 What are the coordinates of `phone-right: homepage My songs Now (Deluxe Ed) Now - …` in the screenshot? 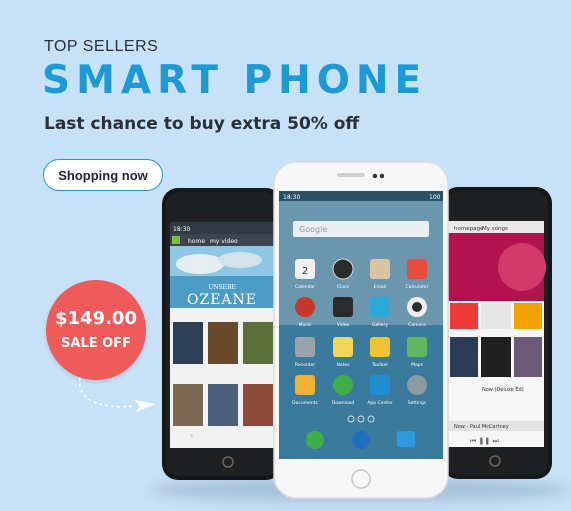 It's located at (497, 333).